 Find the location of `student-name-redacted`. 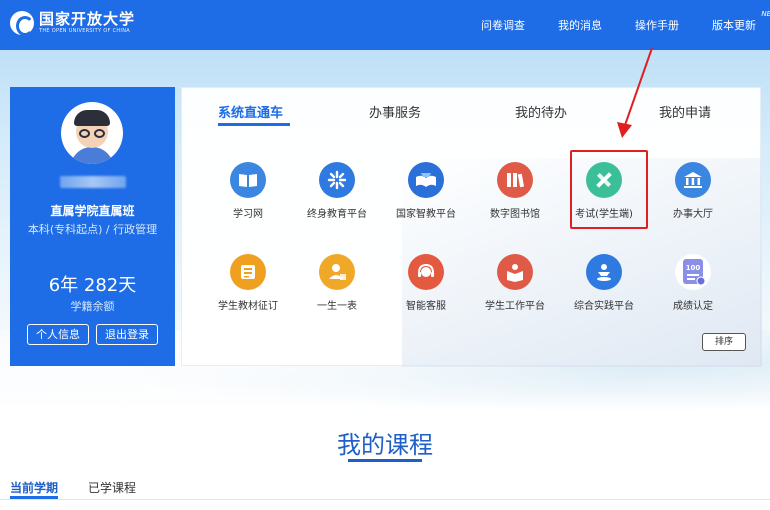

student-name-redacted is located at coordinates (93, 182).